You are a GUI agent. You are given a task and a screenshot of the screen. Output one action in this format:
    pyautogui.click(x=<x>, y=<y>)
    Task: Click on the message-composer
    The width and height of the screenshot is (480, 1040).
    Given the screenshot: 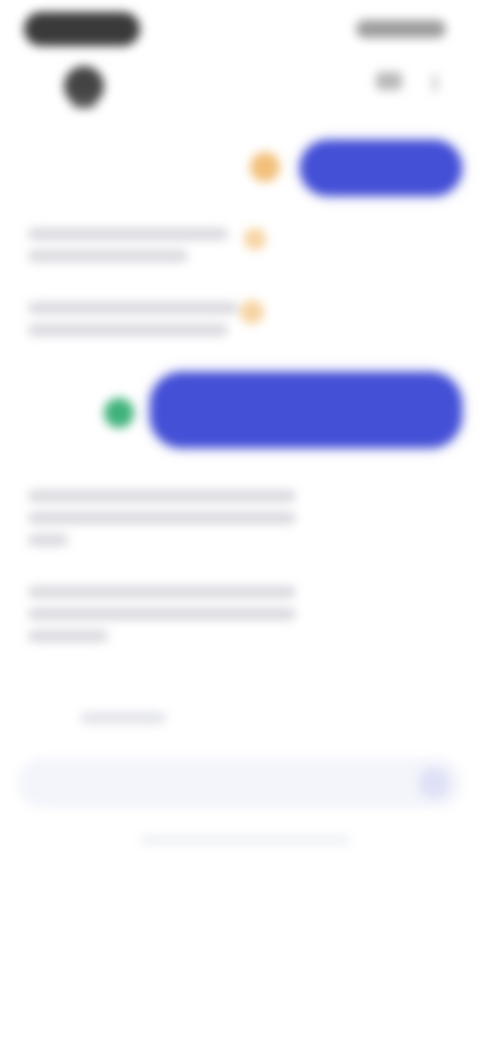 What is the action you would take?
    pyautogui.click(x=240, y=783)
    